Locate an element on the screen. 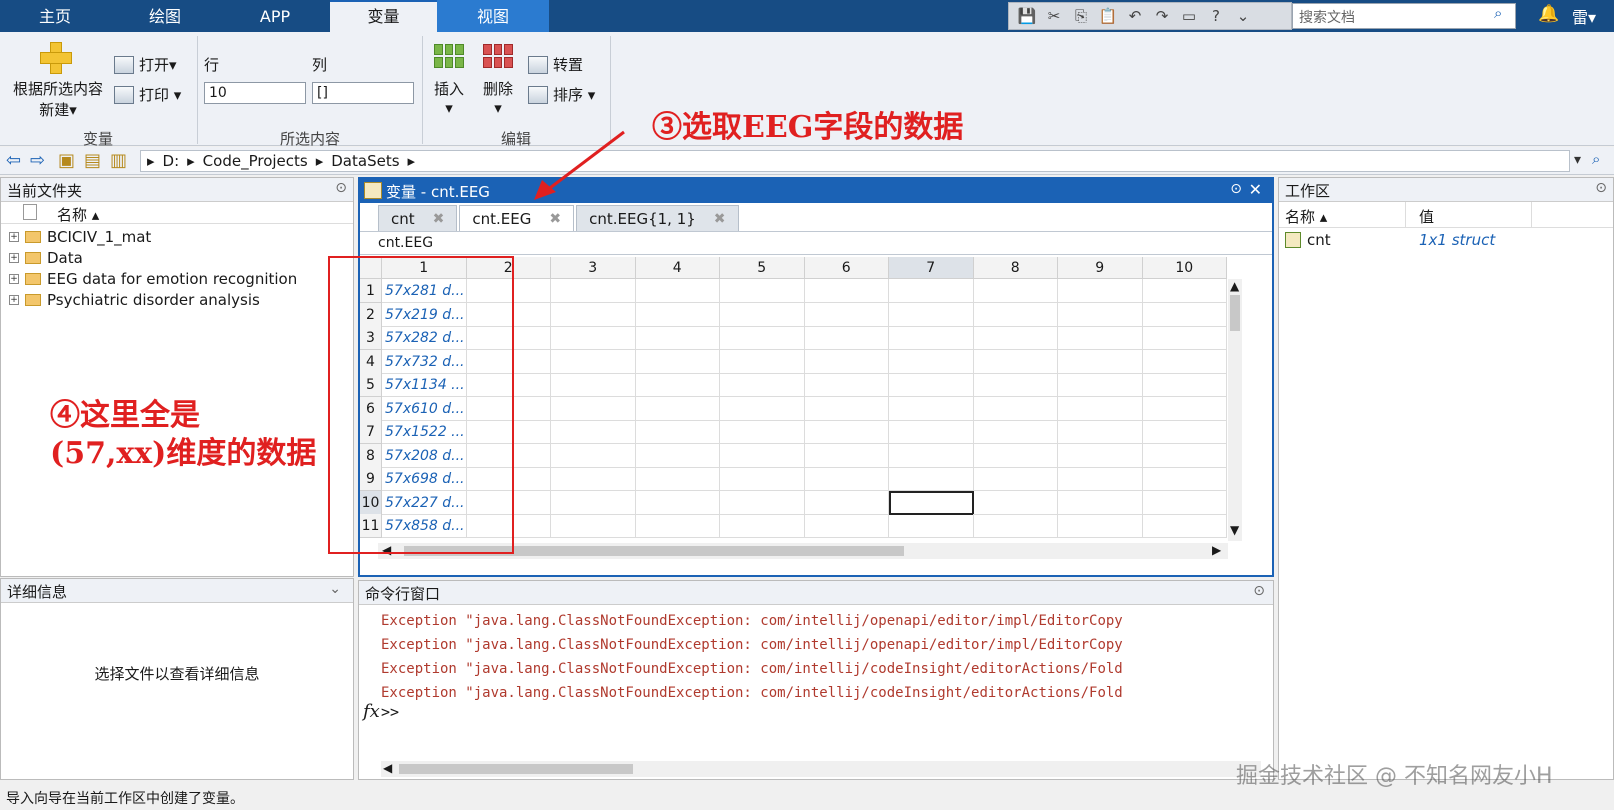 This screenshot has width=1614, height=810. tab-cnt: cnt ✖ is located at coordinates (418, 218).